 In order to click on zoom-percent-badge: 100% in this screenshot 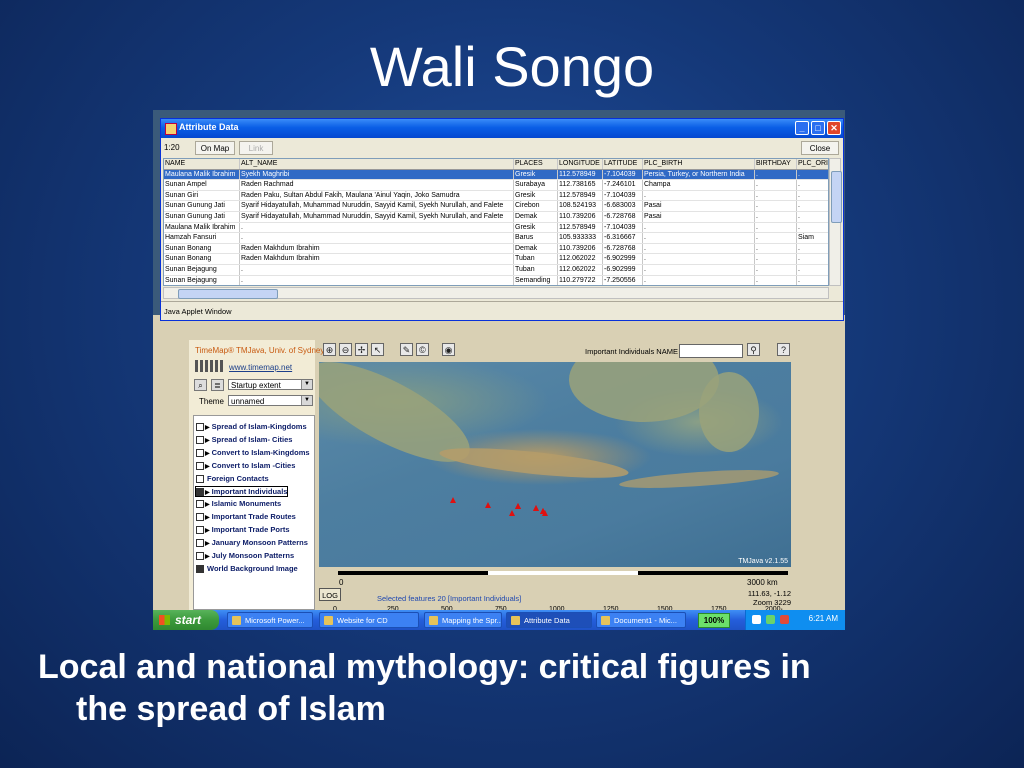, I will do `click(714, 620)`.